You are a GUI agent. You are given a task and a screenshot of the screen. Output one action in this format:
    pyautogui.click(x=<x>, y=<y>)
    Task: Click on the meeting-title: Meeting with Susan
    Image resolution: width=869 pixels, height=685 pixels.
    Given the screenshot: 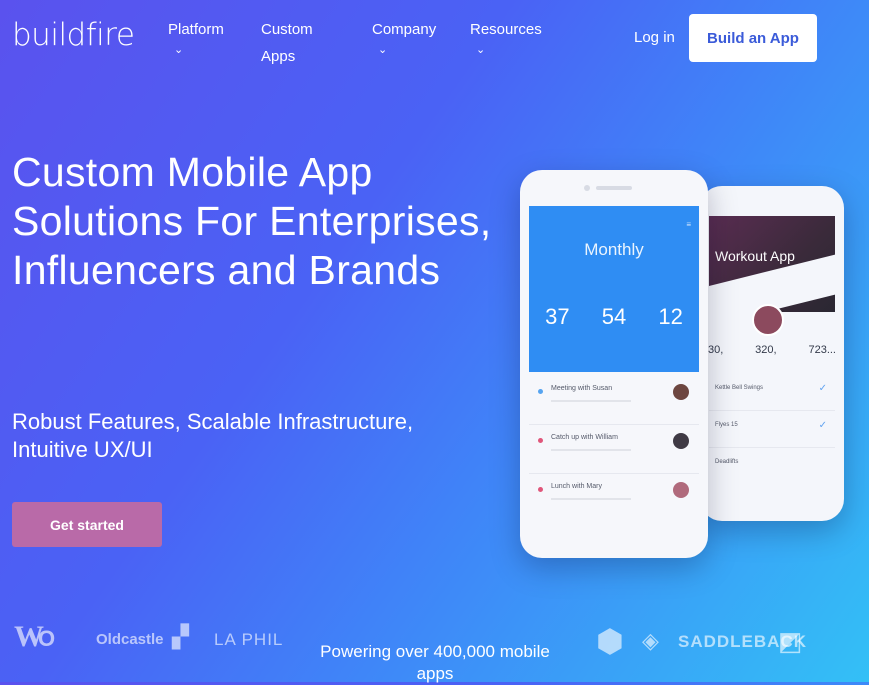 What is the action you would take?
    pyautogui.click(x=582, y=388)
    